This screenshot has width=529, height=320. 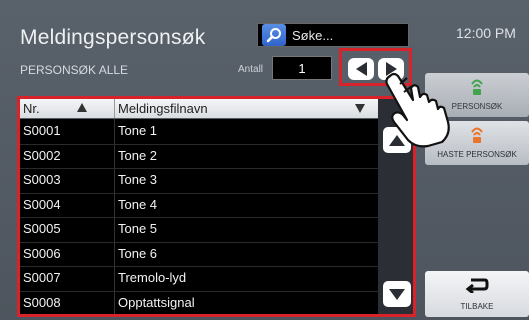 I want to click on return-arrow-icon, so click(x=477, y=285).